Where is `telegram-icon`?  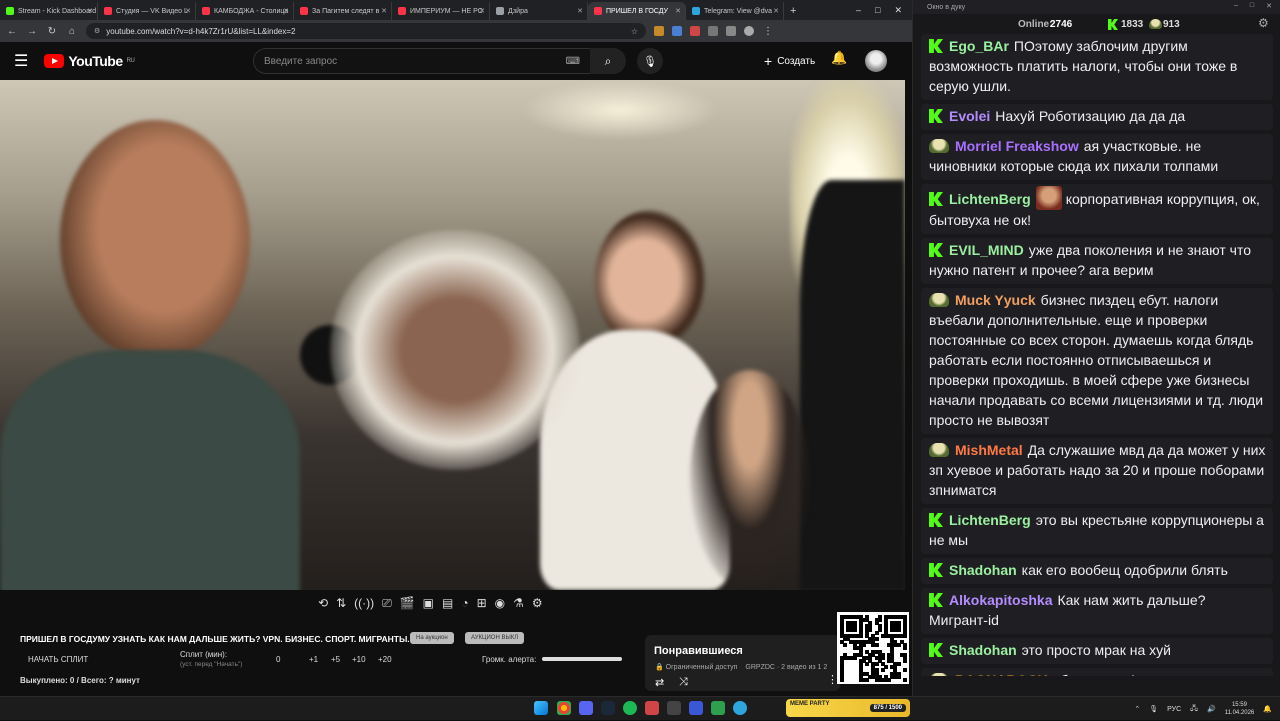 telegram-icon is located at coordinates (740, 708).